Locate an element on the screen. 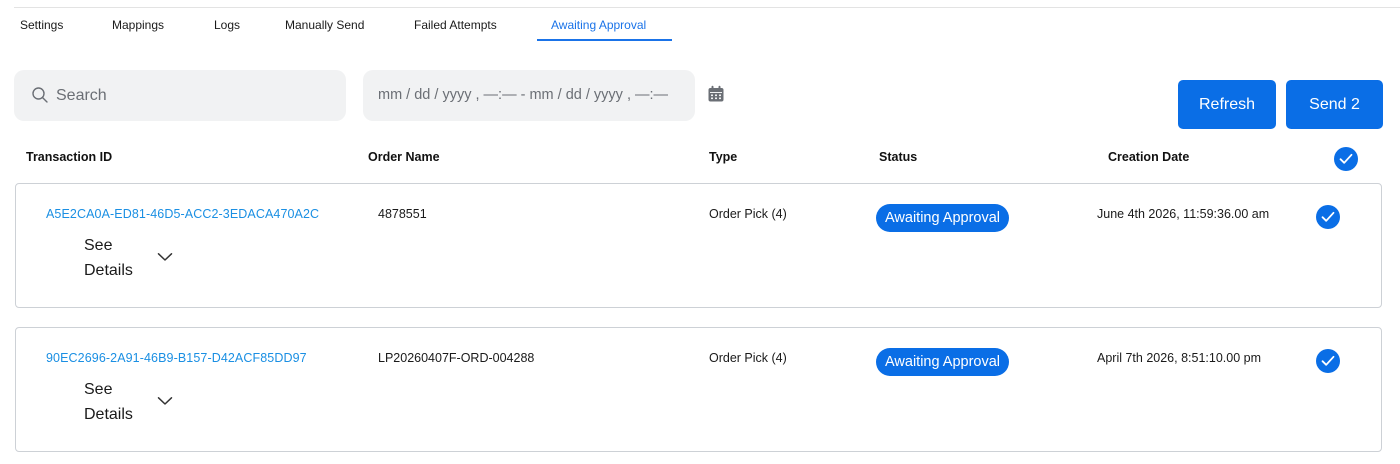  transaction-id-link: 90EC2696-2A91-46B9-B157-D42ACF85DD97 is located at coordinates (176, 358).